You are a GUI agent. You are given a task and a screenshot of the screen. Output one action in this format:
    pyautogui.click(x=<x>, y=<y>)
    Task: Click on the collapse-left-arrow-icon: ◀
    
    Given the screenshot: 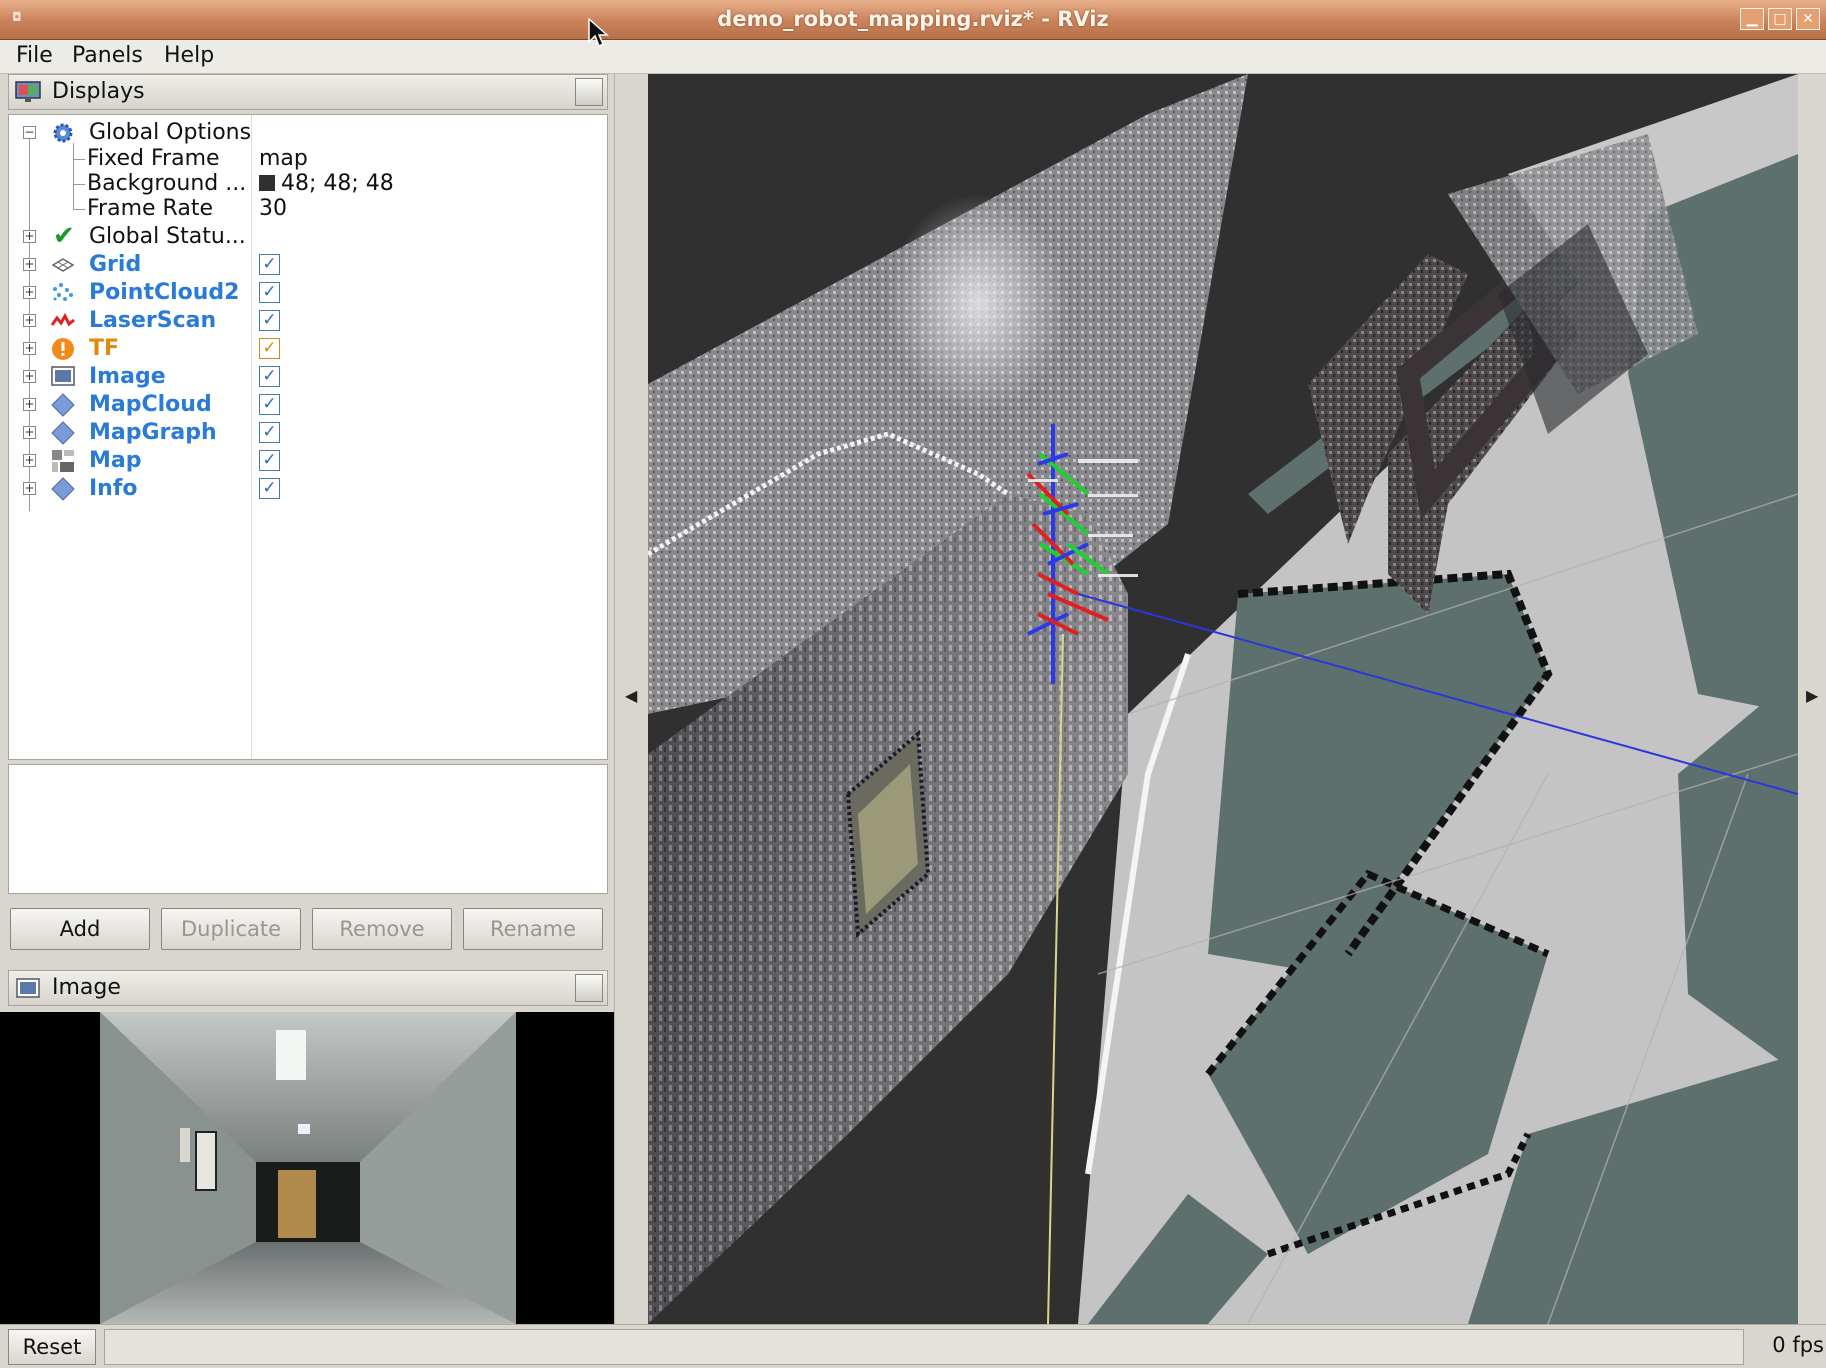 What is the action you would take?
    pyautogui.click(x=631, y=695)
    